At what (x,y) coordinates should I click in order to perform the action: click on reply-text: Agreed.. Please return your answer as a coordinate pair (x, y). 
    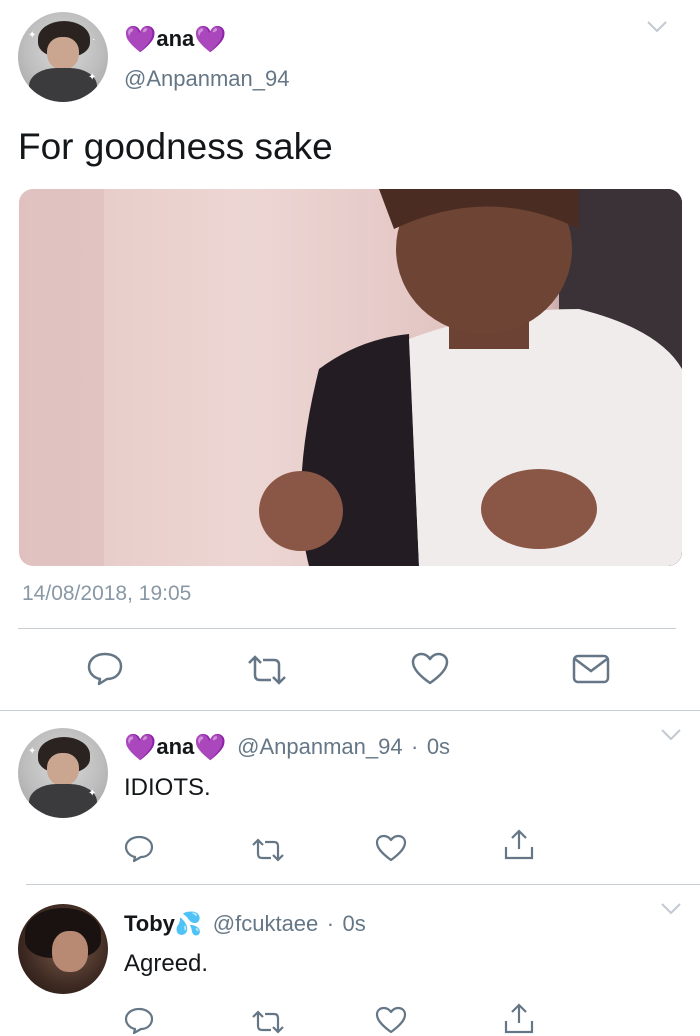
    Looking at the image, I should click on (166, 963).